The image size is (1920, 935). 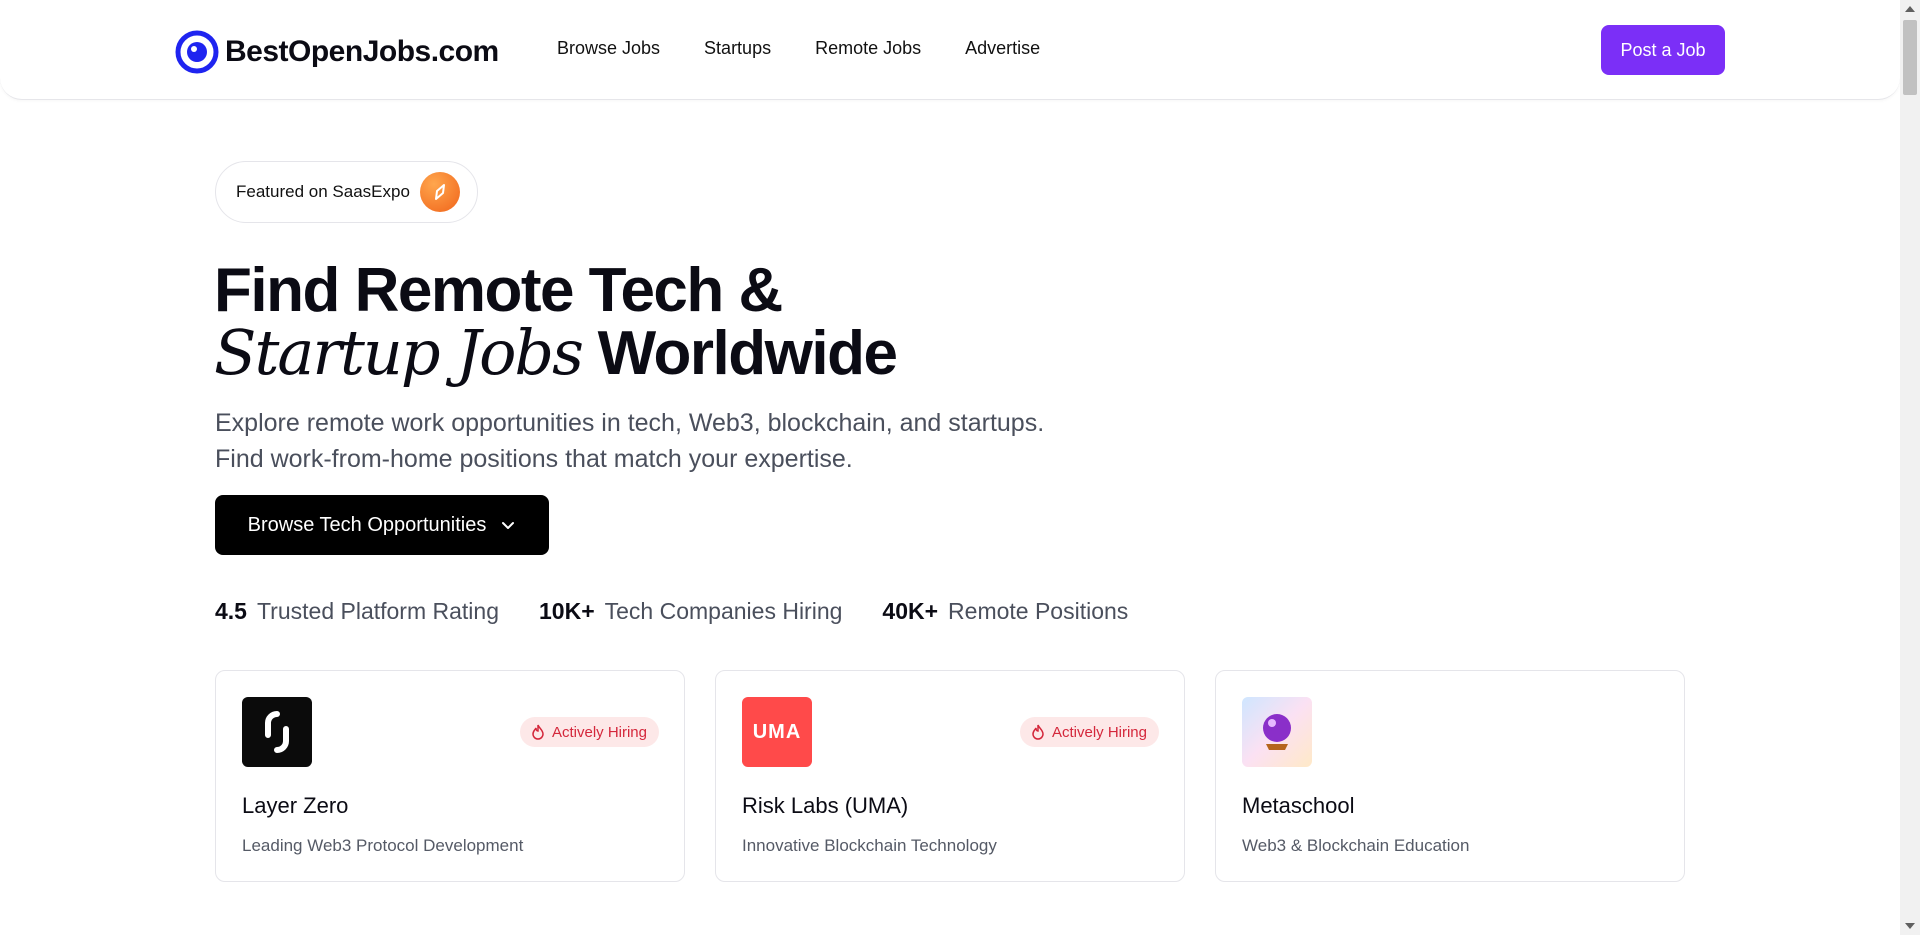 I want to click on scroll-up-arrow-icon, so click(x=1910, y=9).